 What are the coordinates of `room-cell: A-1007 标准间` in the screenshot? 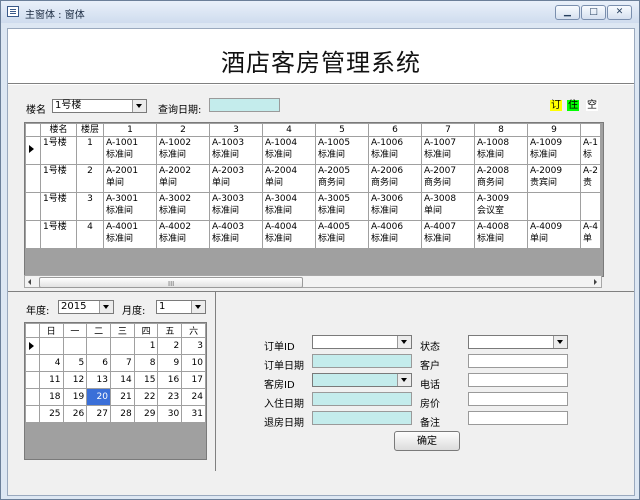 It's located at (448, 150).